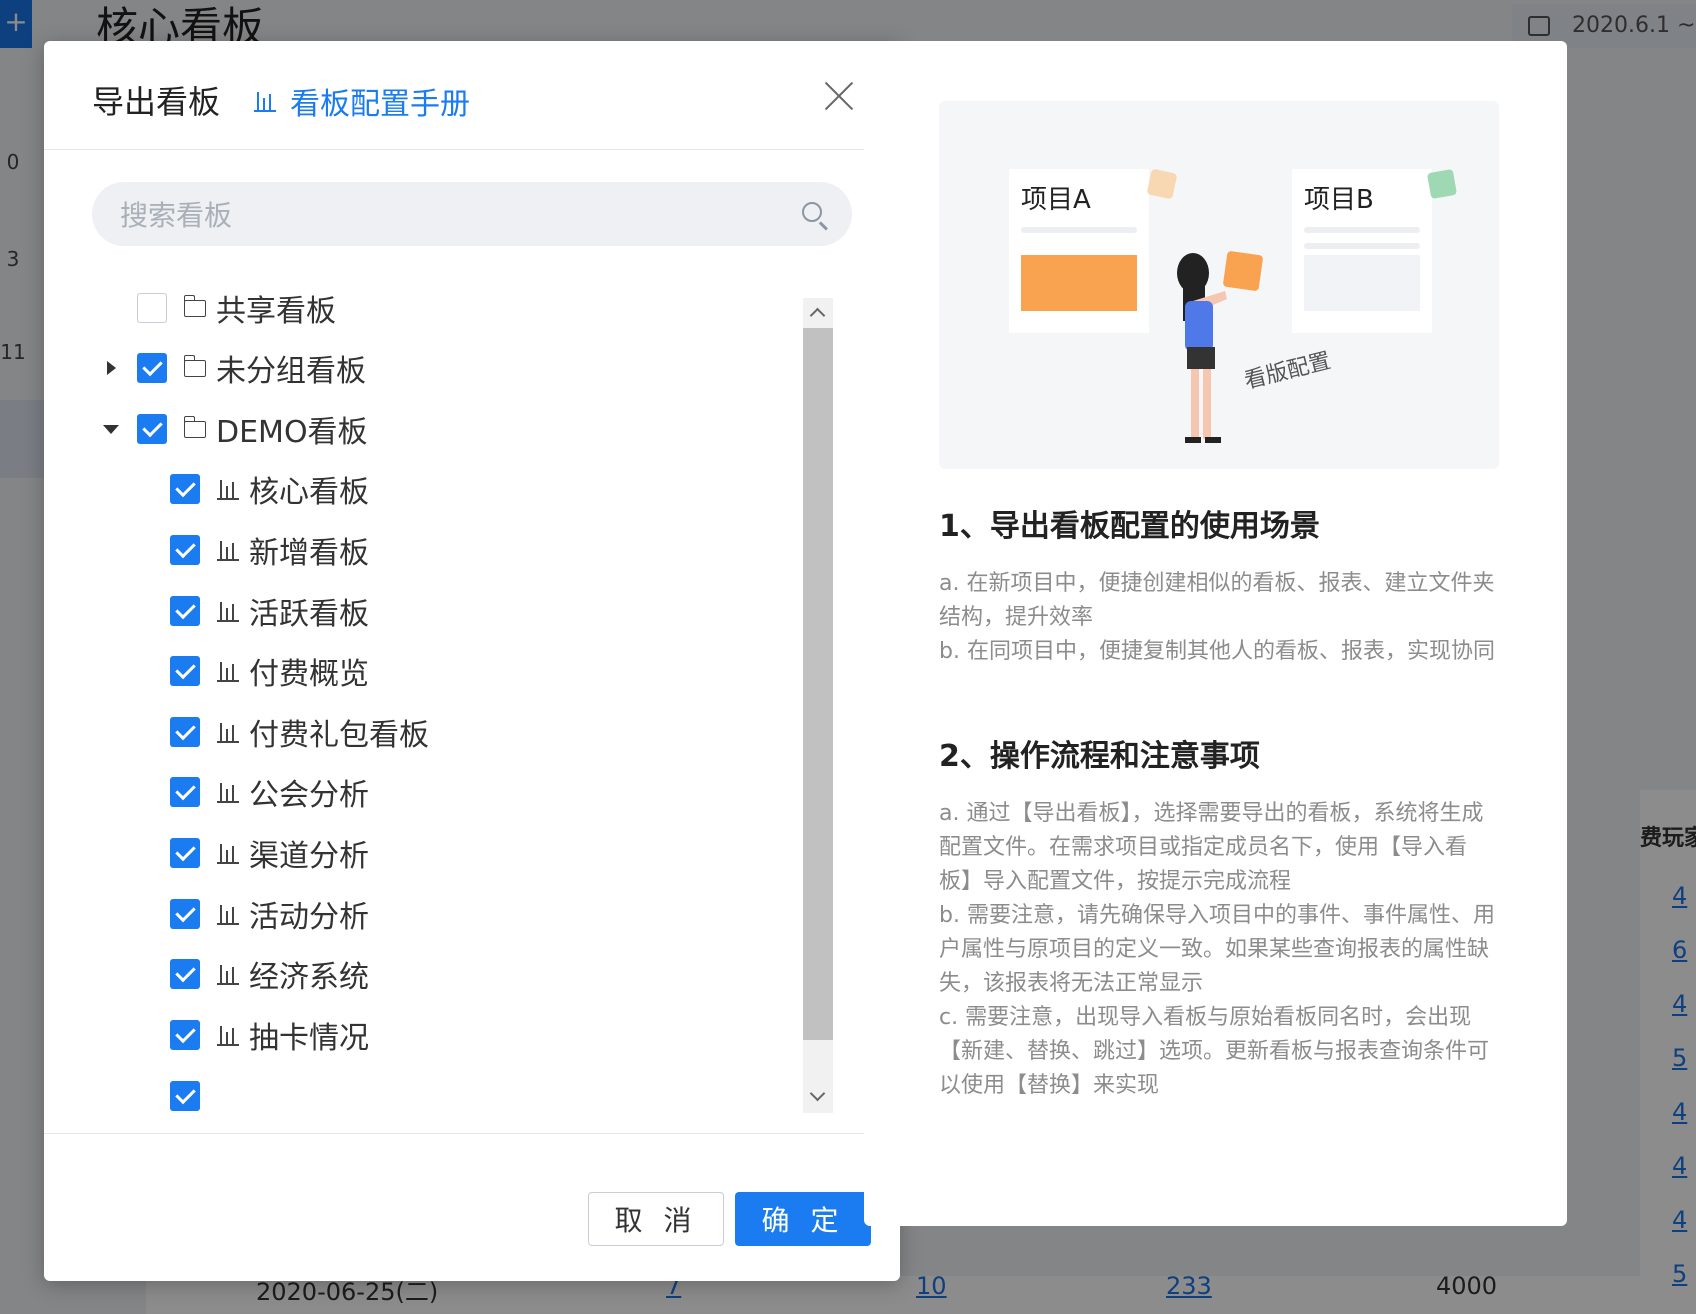 This screenshot has height=1314, width=1696. Describe the element at coordinates (656, 1219) in the screenshot. I see `cancel-button: 取 消` at that location.